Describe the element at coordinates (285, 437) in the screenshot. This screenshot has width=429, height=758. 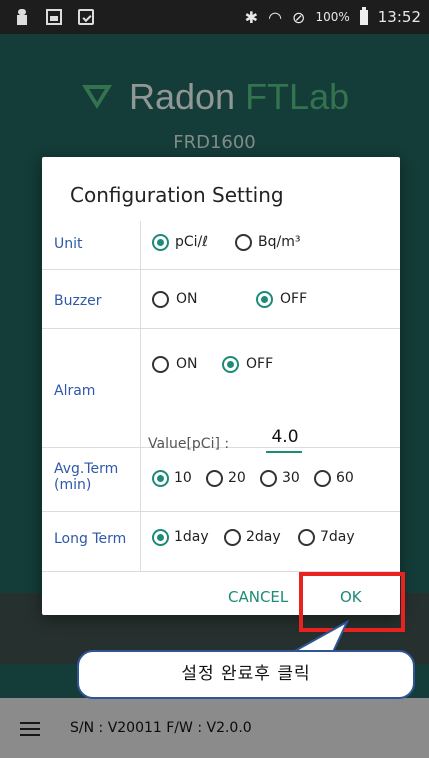
I see `alarm-value-input: 4.0` at that location.